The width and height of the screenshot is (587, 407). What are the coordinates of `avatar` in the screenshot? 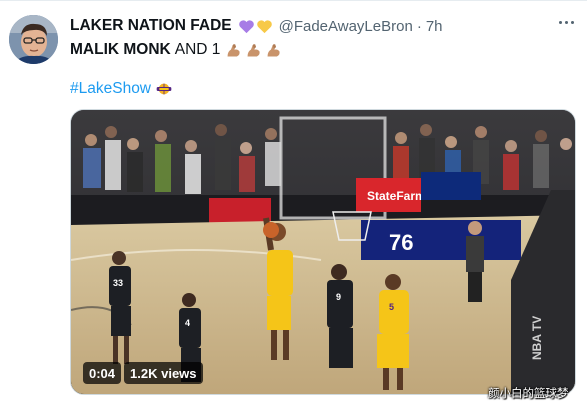 It's located at (33, 39).